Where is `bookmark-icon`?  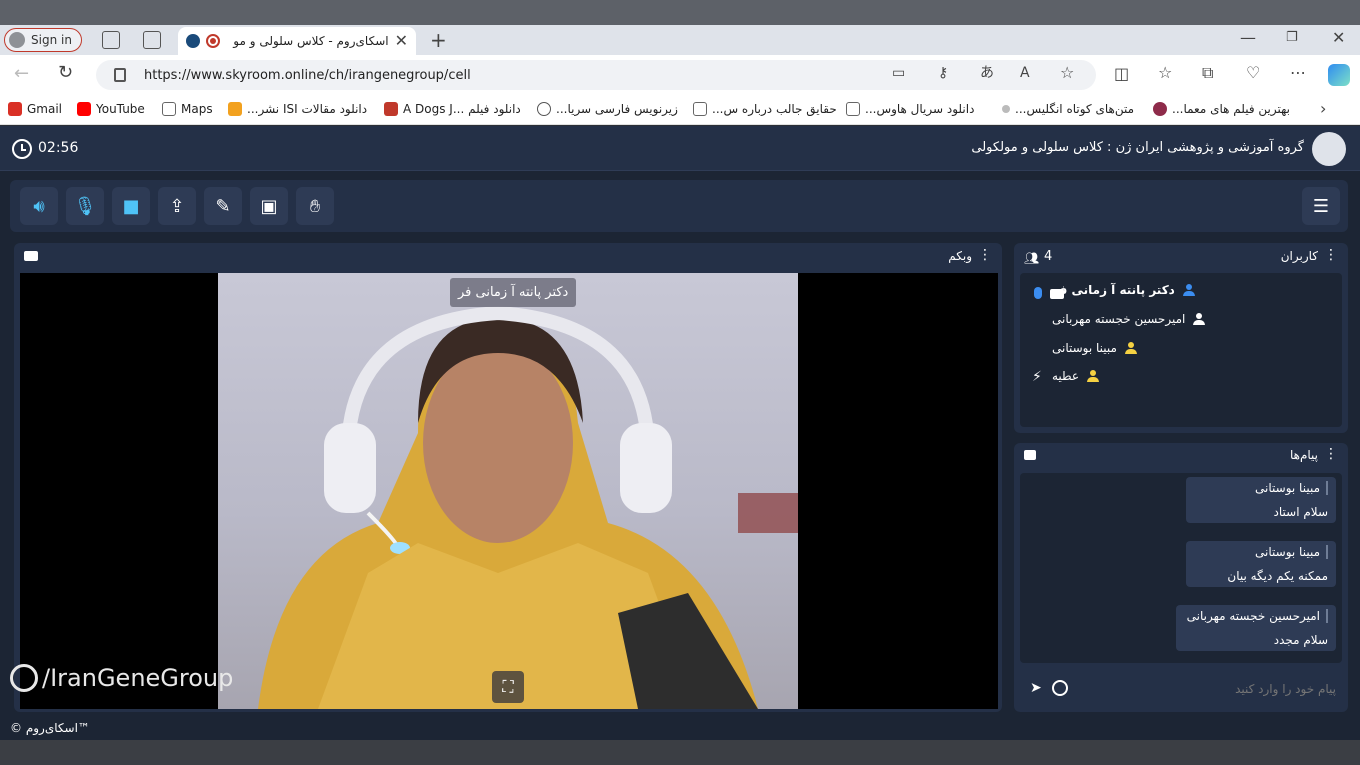 bookmark-icon is located at coordinates (235, 109).